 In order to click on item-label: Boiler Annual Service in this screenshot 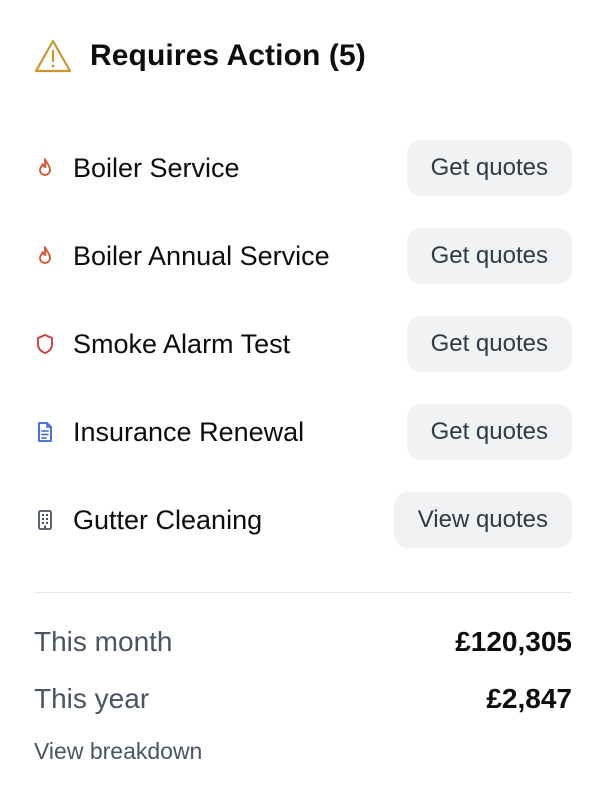, I will do `click(201, 255)`.